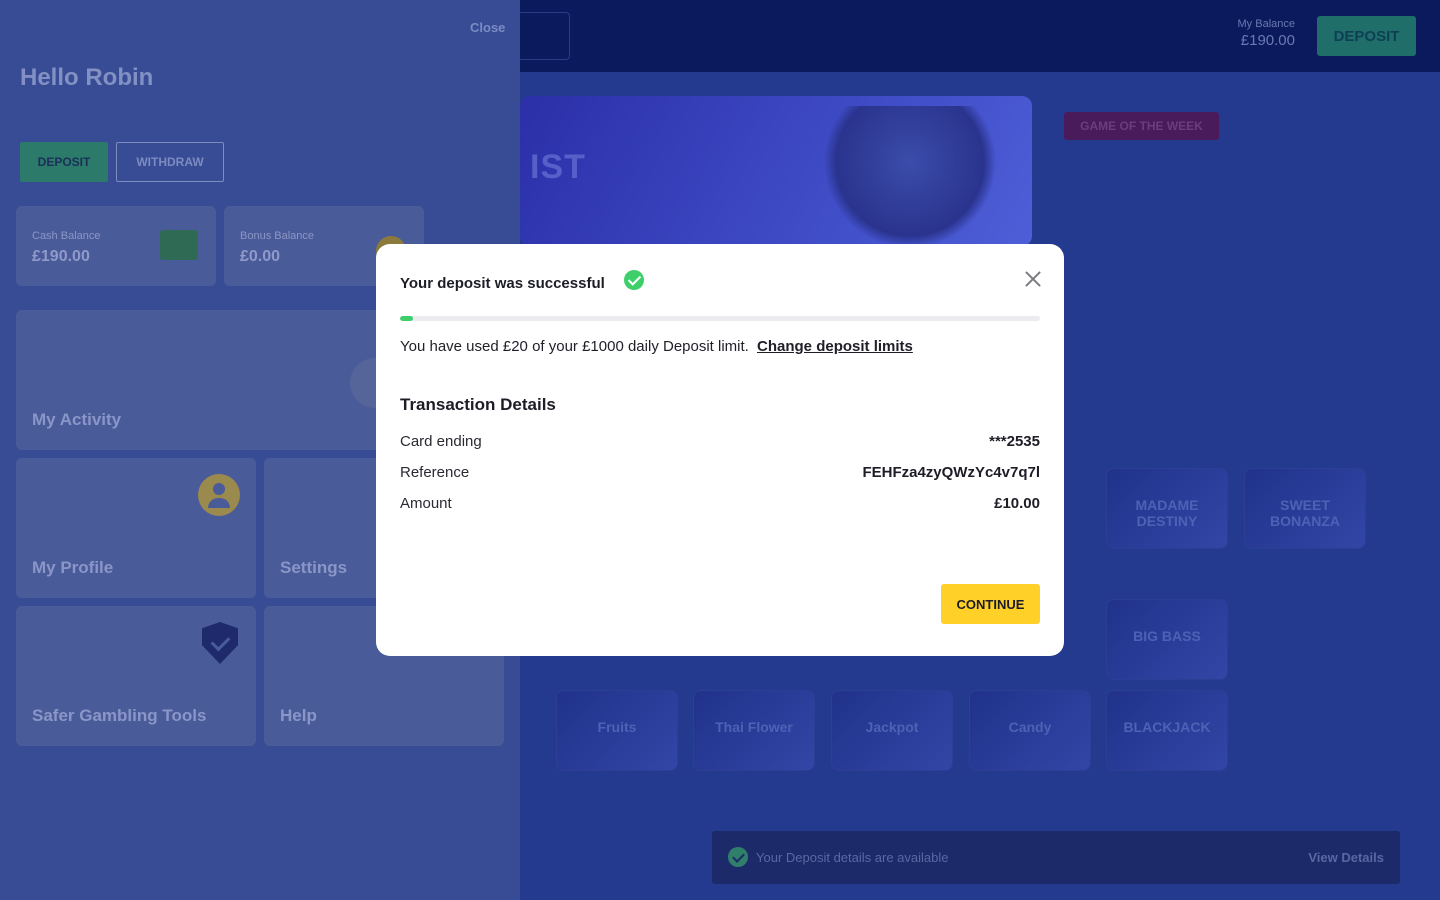 The image size is (1440, 900). Describe the element at coordinates (478, 404) in the screenshot. I see `transaction-details-heading: Transaction Details` at that location.